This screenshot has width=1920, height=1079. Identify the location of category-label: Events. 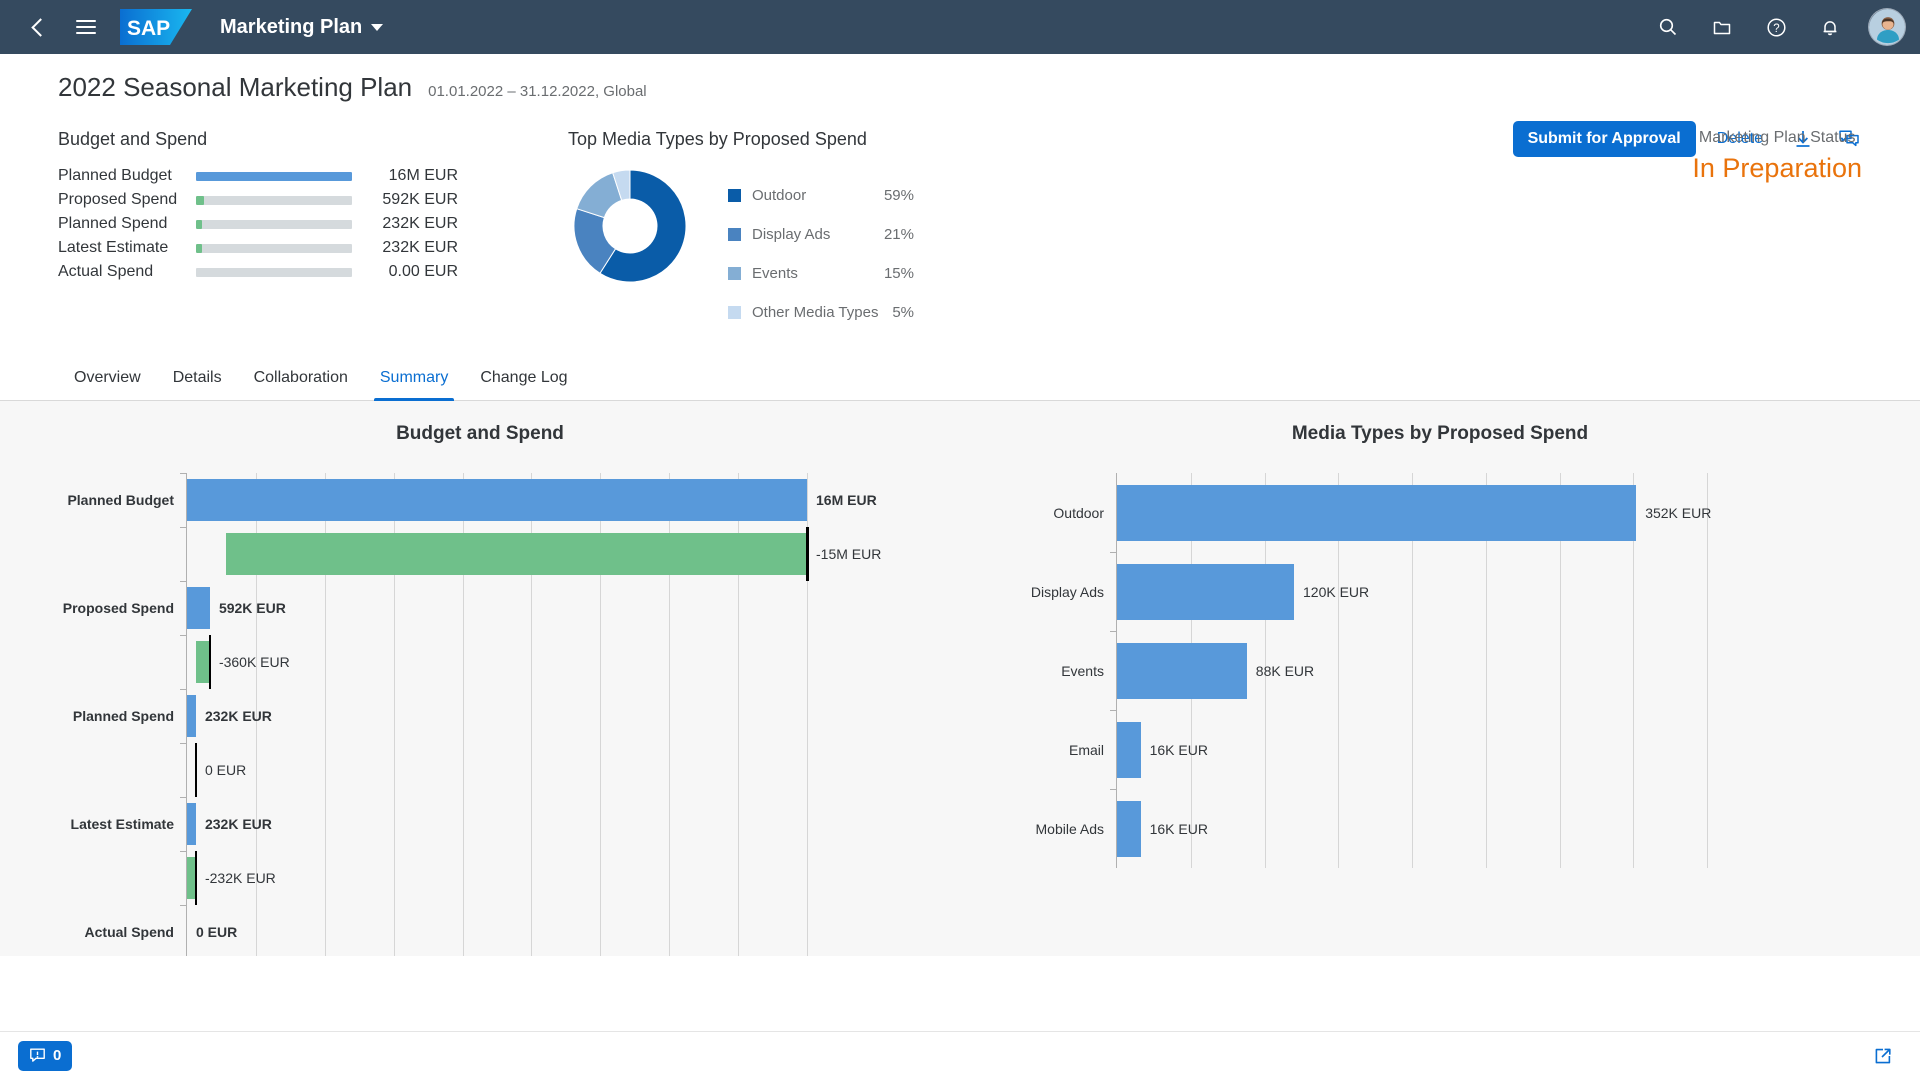
(1082, 670).